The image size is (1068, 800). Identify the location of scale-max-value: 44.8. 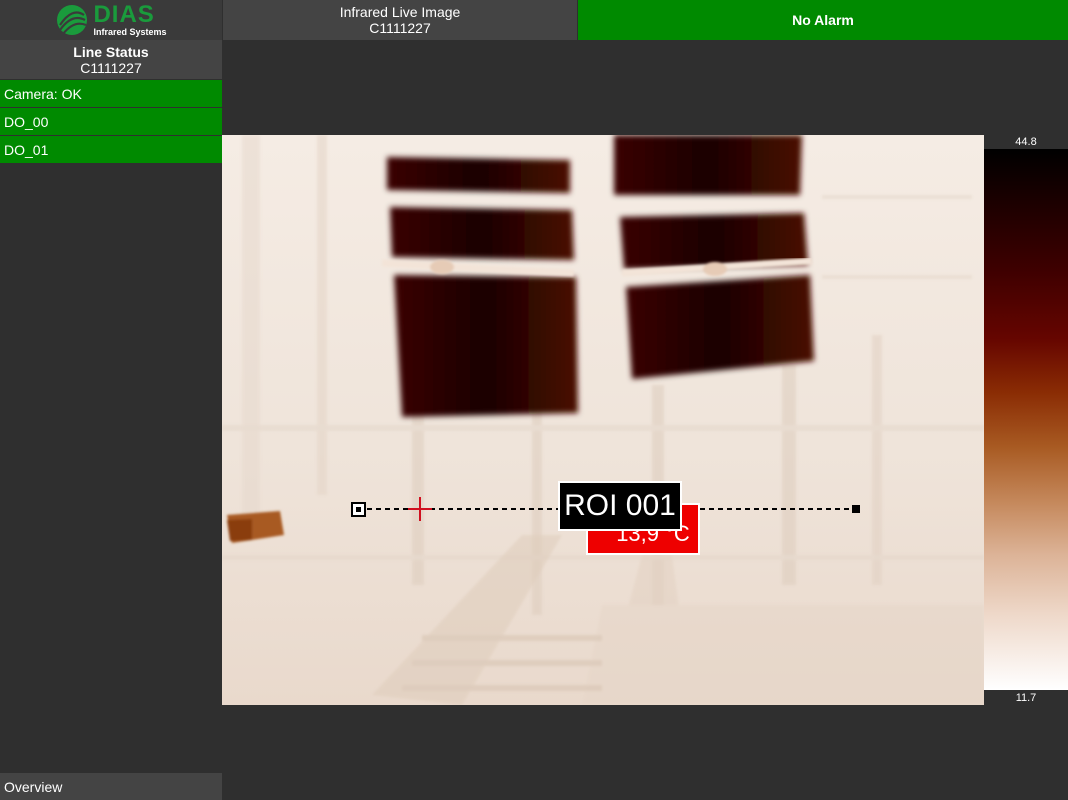
(1026, 142).